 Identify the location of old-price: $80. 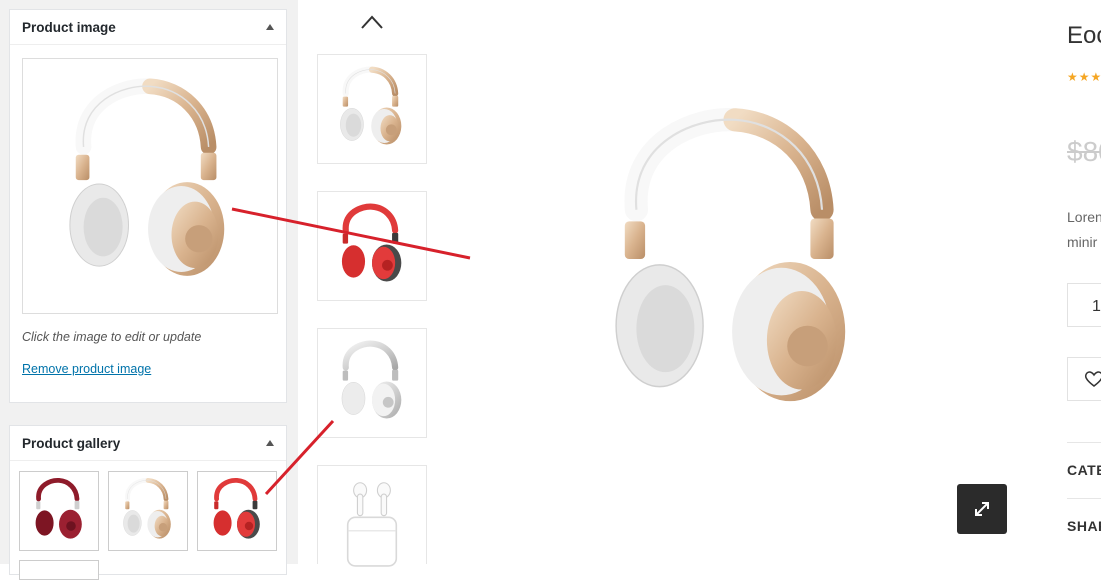
(1084, 151).